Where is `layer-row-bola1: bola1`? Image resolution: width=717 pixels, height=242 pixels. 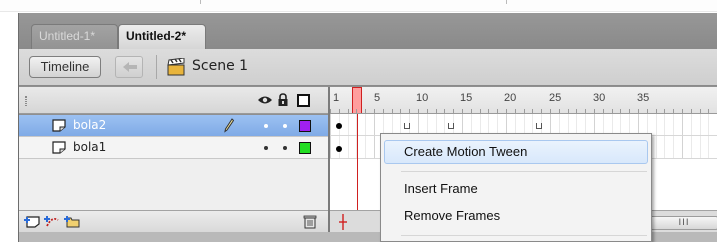 layer-row-bola1: bola1 is located at coordinates (173, 148).